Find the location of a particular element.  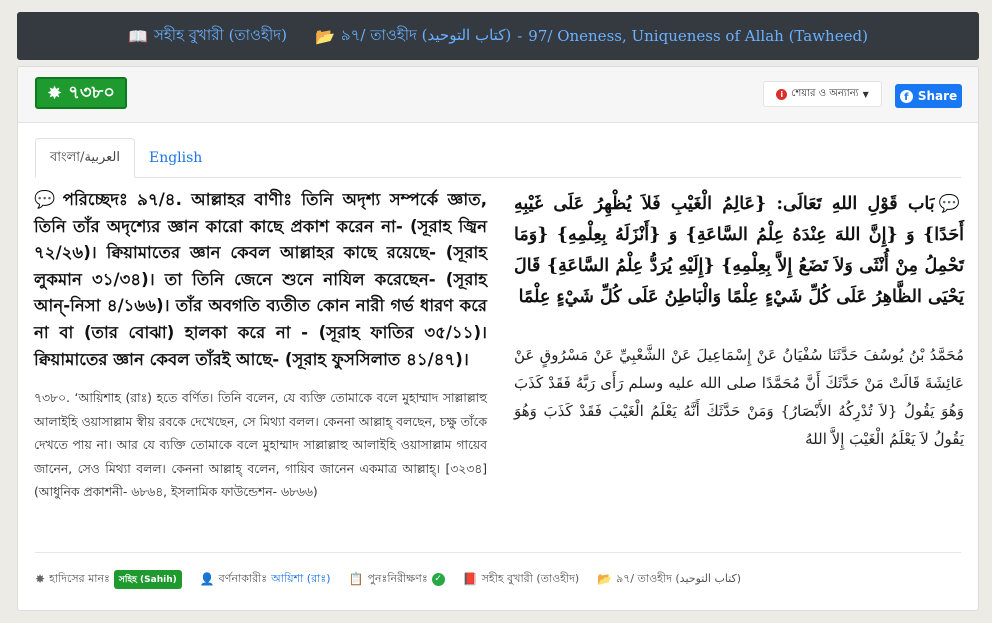

language-tabs: বাংলা/العربية English is located at coordinates (498, 158).